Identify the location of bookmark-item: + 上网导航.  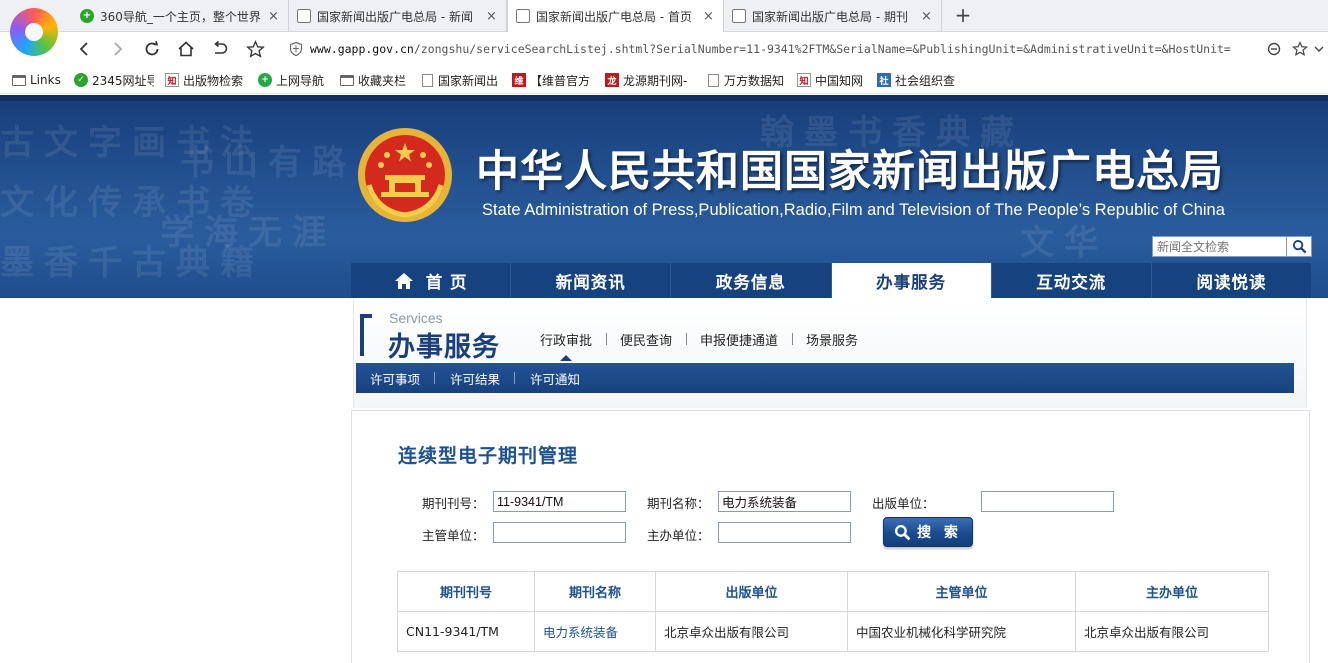
(295, 80).